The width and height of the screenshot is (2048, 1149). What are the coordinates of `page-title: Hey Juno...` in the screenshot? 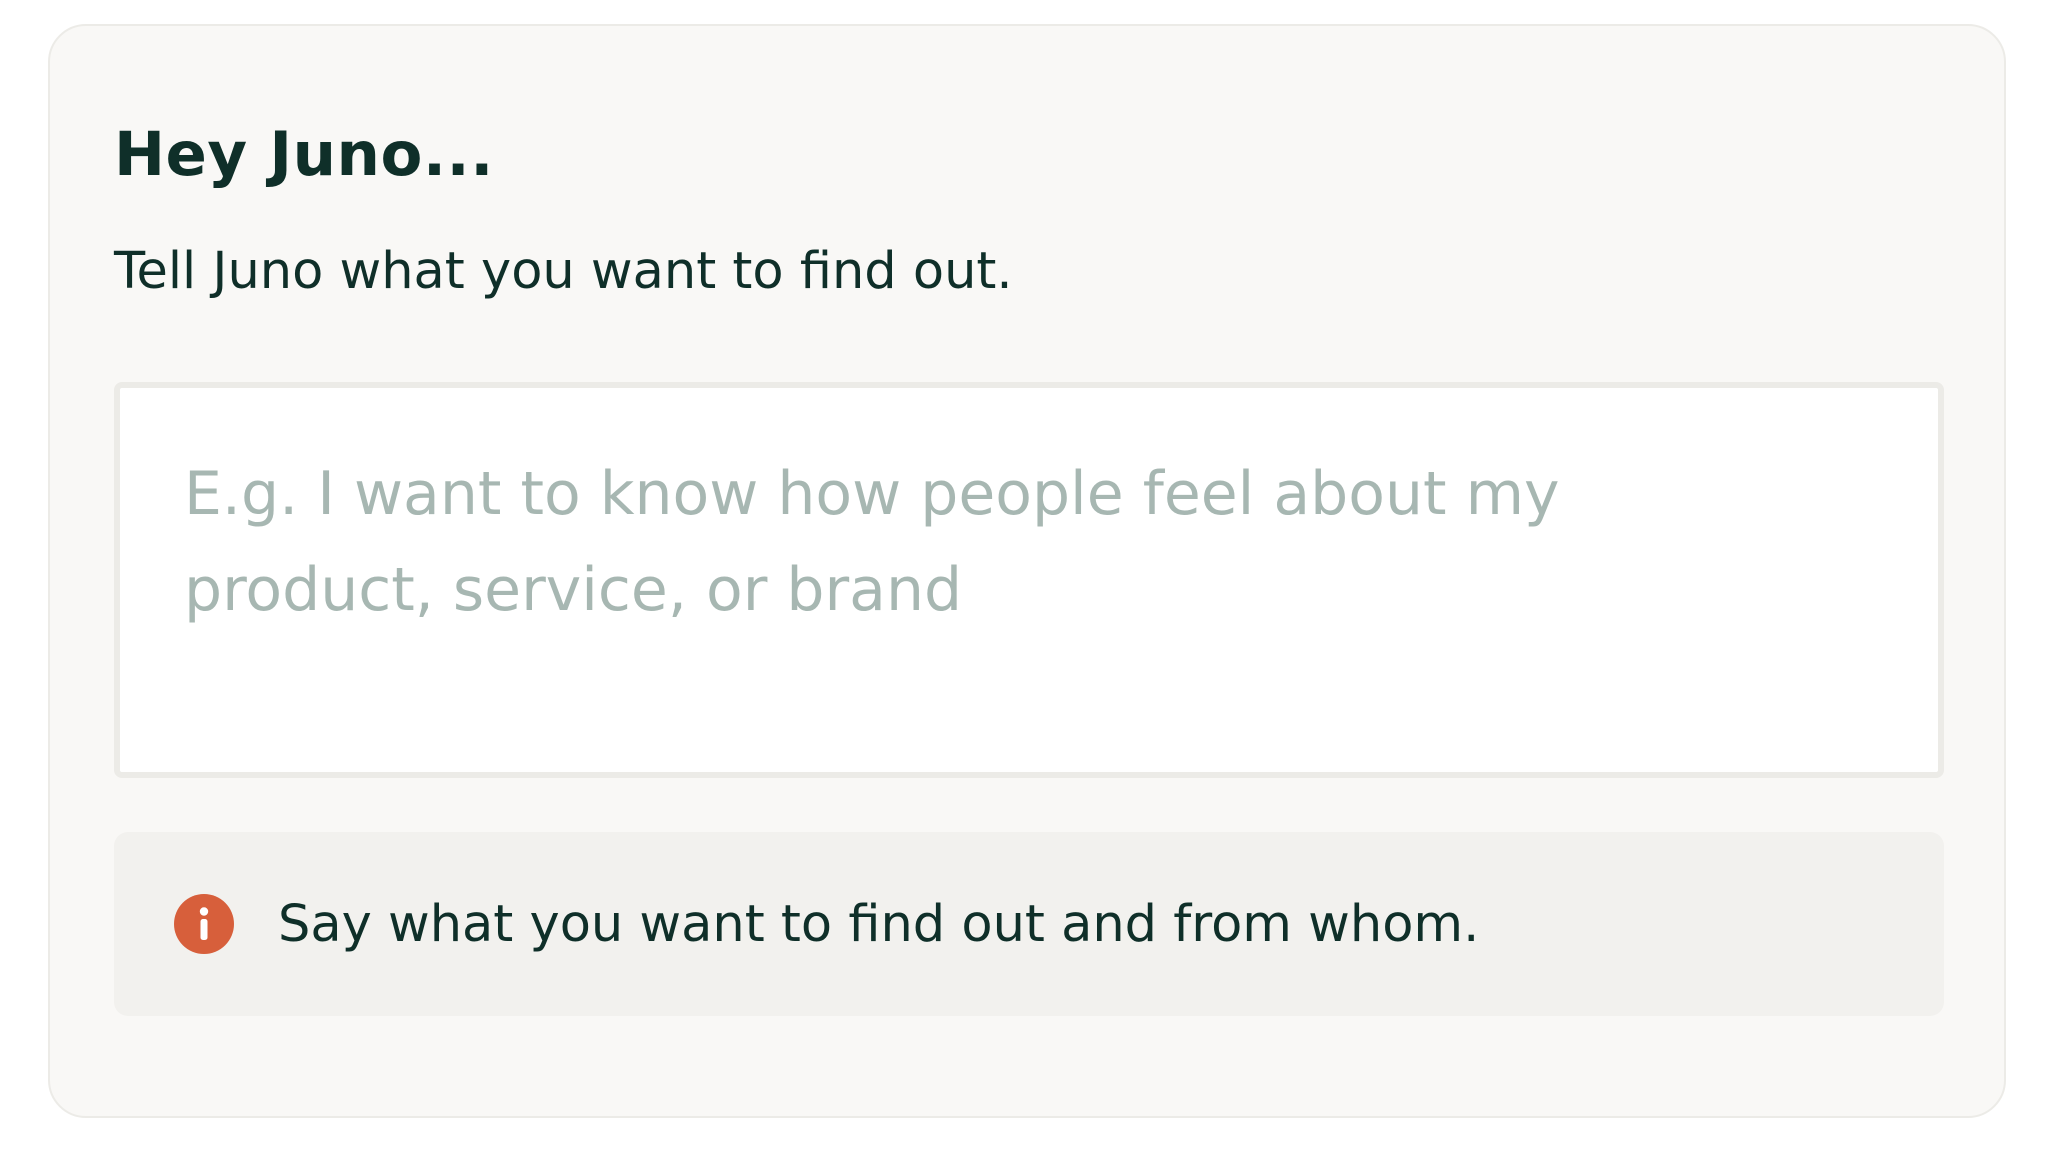 It's located at (304, 154).